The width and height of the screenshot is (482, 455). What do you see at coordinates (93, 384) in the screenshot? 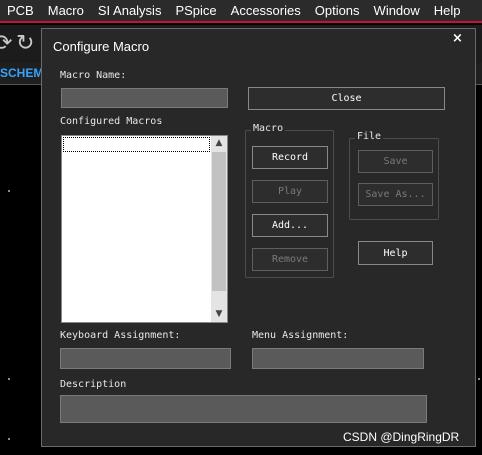
I see `description-label: Description` at bounding box center [93, 384].